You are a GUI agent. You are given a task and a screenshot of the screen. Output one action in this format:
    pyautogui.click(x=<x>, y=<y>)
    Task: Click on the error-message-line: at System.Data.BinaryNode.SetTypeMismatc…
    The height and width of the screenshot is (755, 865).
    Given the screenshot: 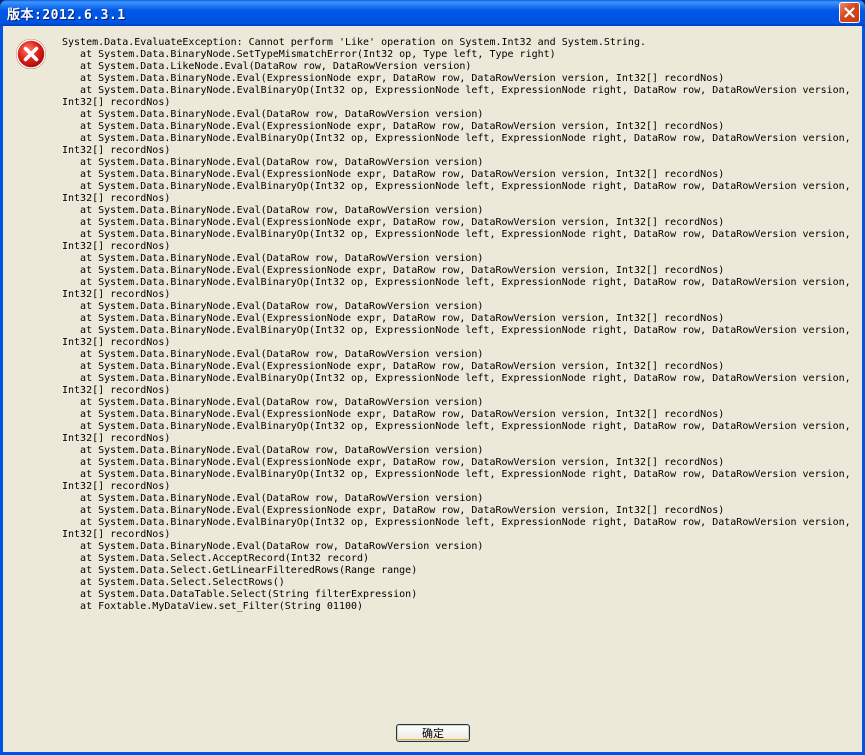 What is the action you would take?
    pyautogui.click(x=309, y=54)
    